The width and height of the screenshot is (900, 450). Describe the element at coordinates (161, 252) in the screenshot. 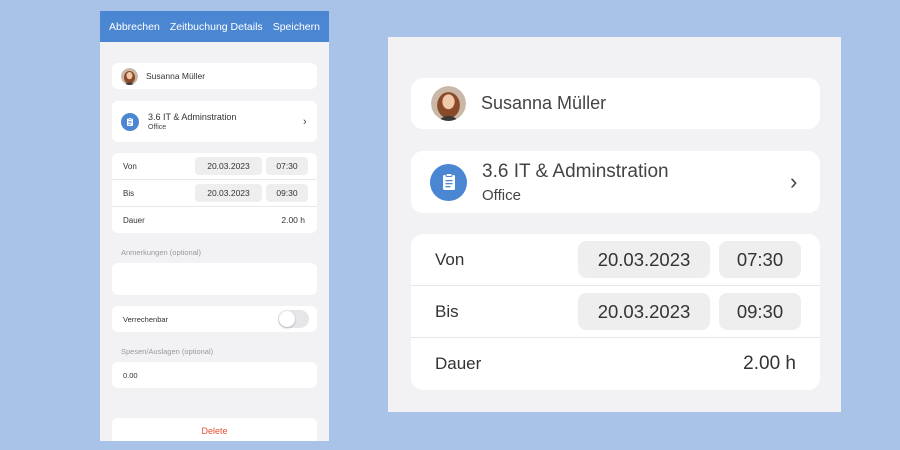

I see `notes-label: Anmerkungen (optional)` at that location.